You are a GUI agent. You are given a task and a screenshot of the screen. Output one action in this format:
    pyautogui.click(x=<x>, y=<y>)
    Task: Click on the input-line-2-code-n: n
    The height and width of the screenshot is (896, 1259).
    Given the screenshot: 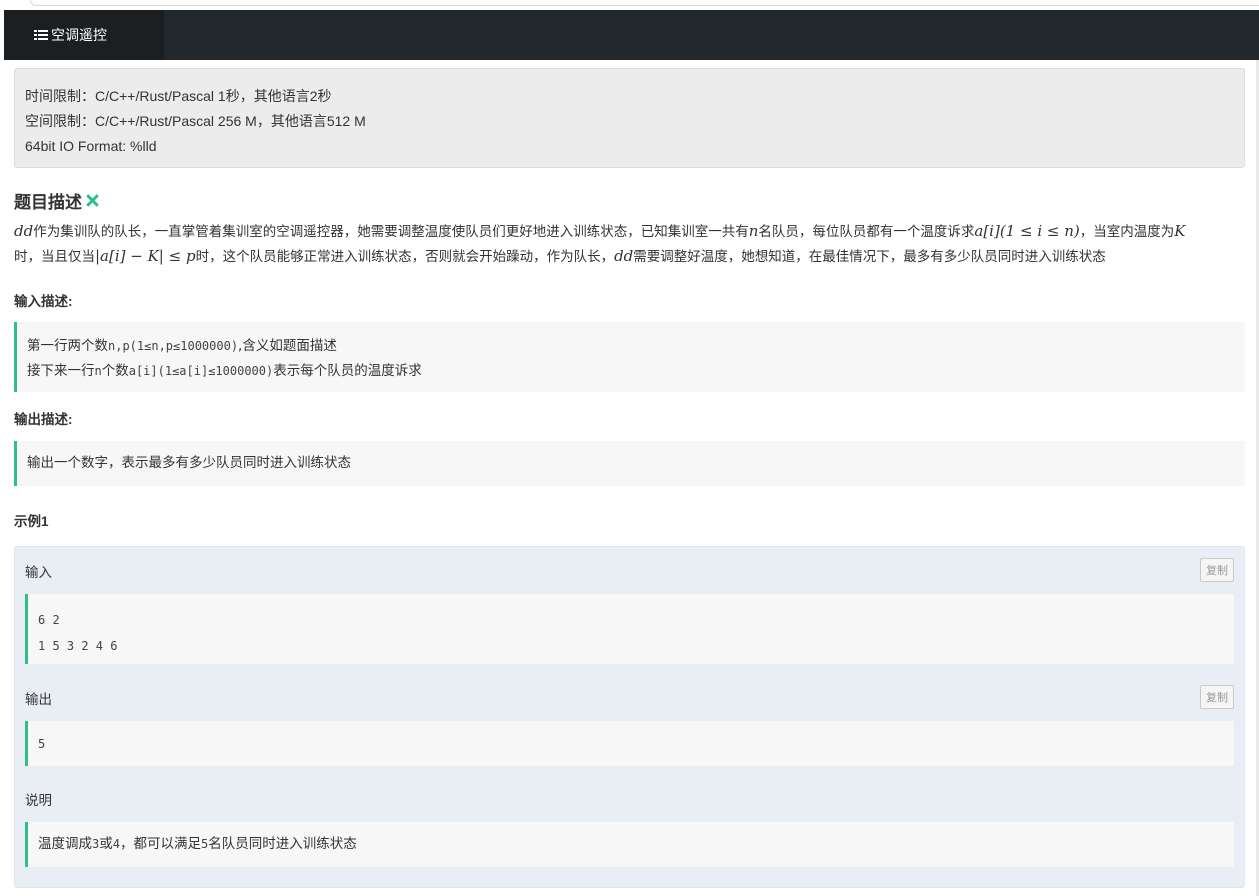 What is the action you would take?
    pyautogui.click(x=98, y=371)
    